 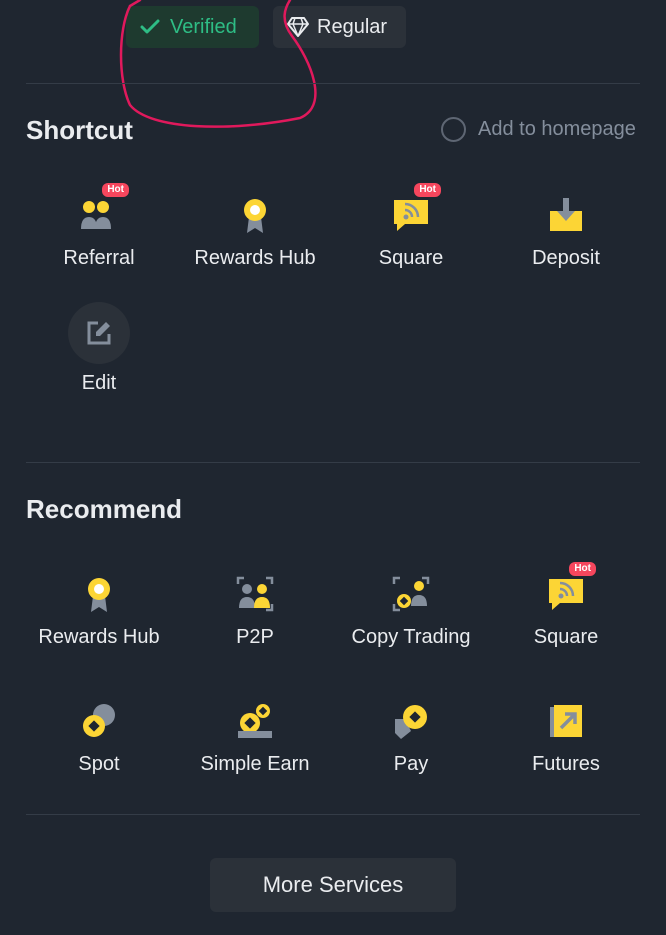 What do you see at coordinates (103, 210) in the screenshot?
I see `referral-icon: Hot` at bounding box center [103, 210].